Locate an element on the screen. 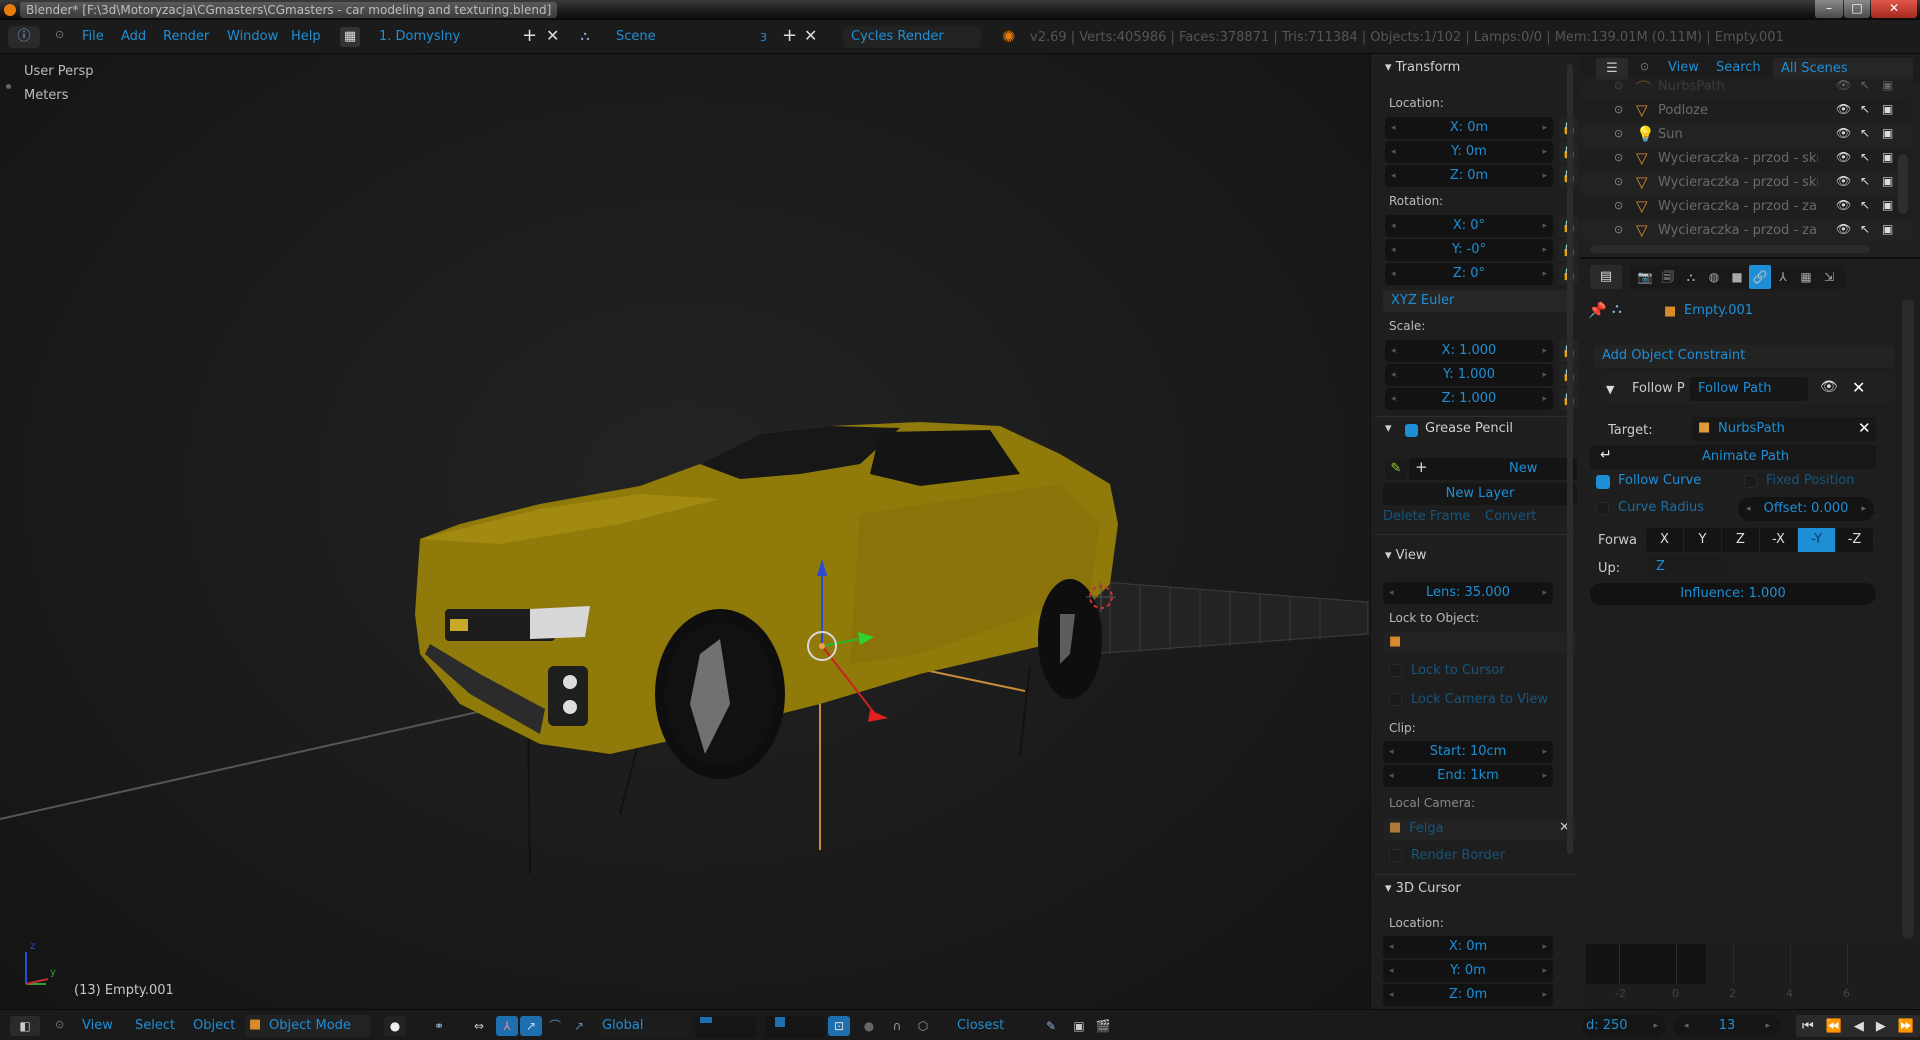 The width and height of the screenshot is (1920, 1040). grease-pencil-panel-header: ▾ is located at coordinates (1388, 428).